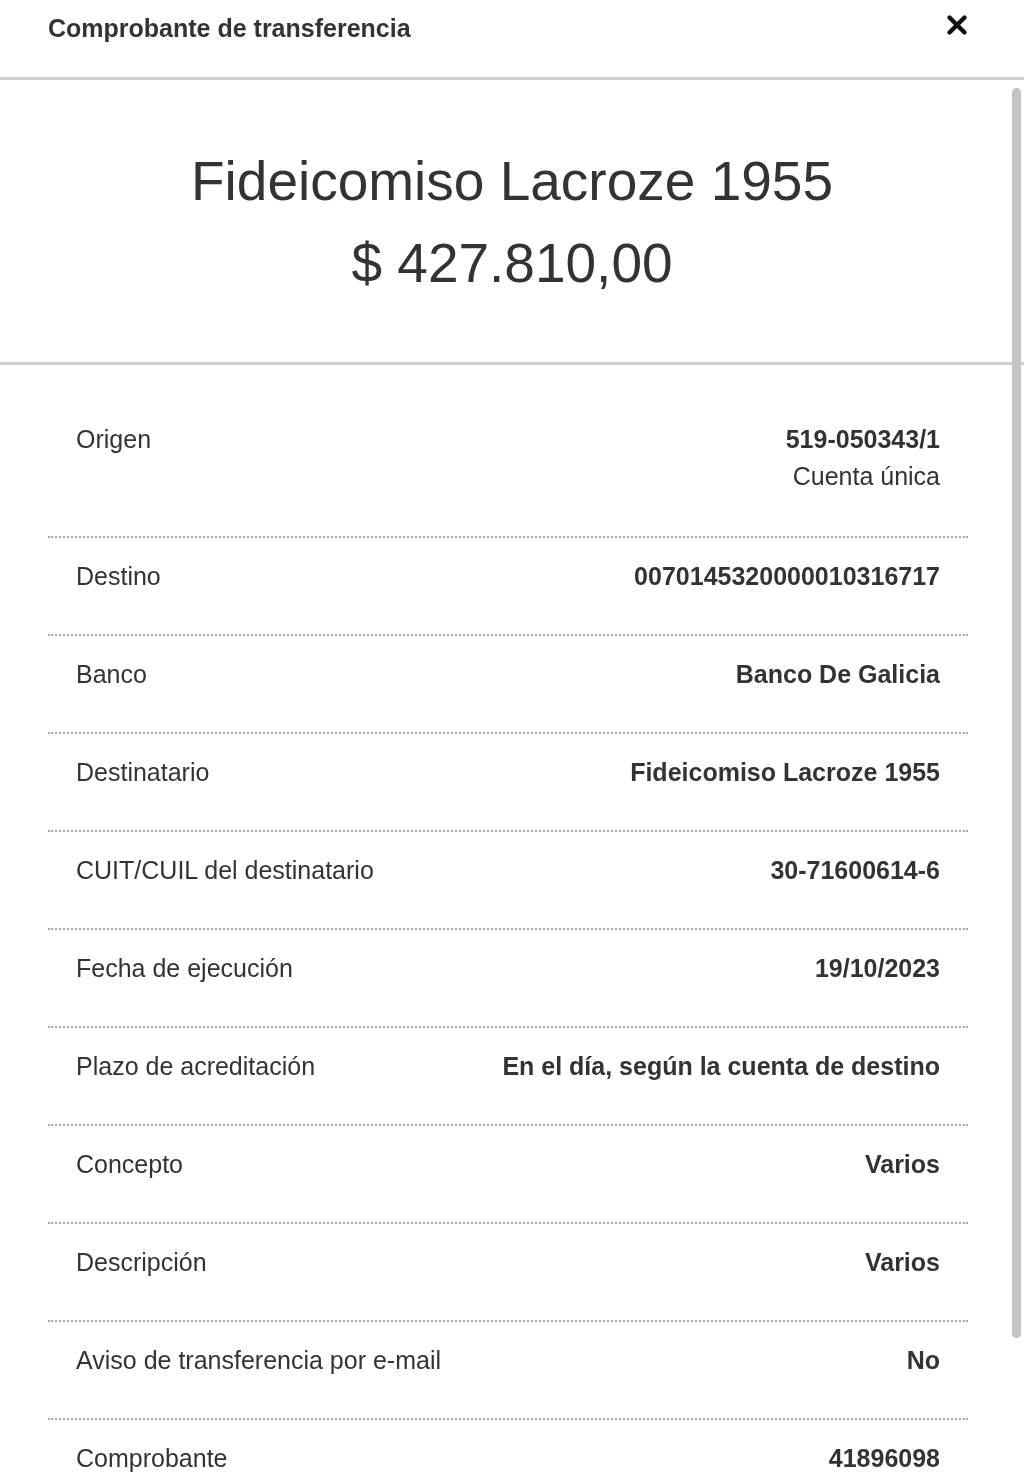 The height and width of the screenshot is (1482, 1024). I want to click on field-value: Fideicomiso Lacroze 1955, so click(785, 772).